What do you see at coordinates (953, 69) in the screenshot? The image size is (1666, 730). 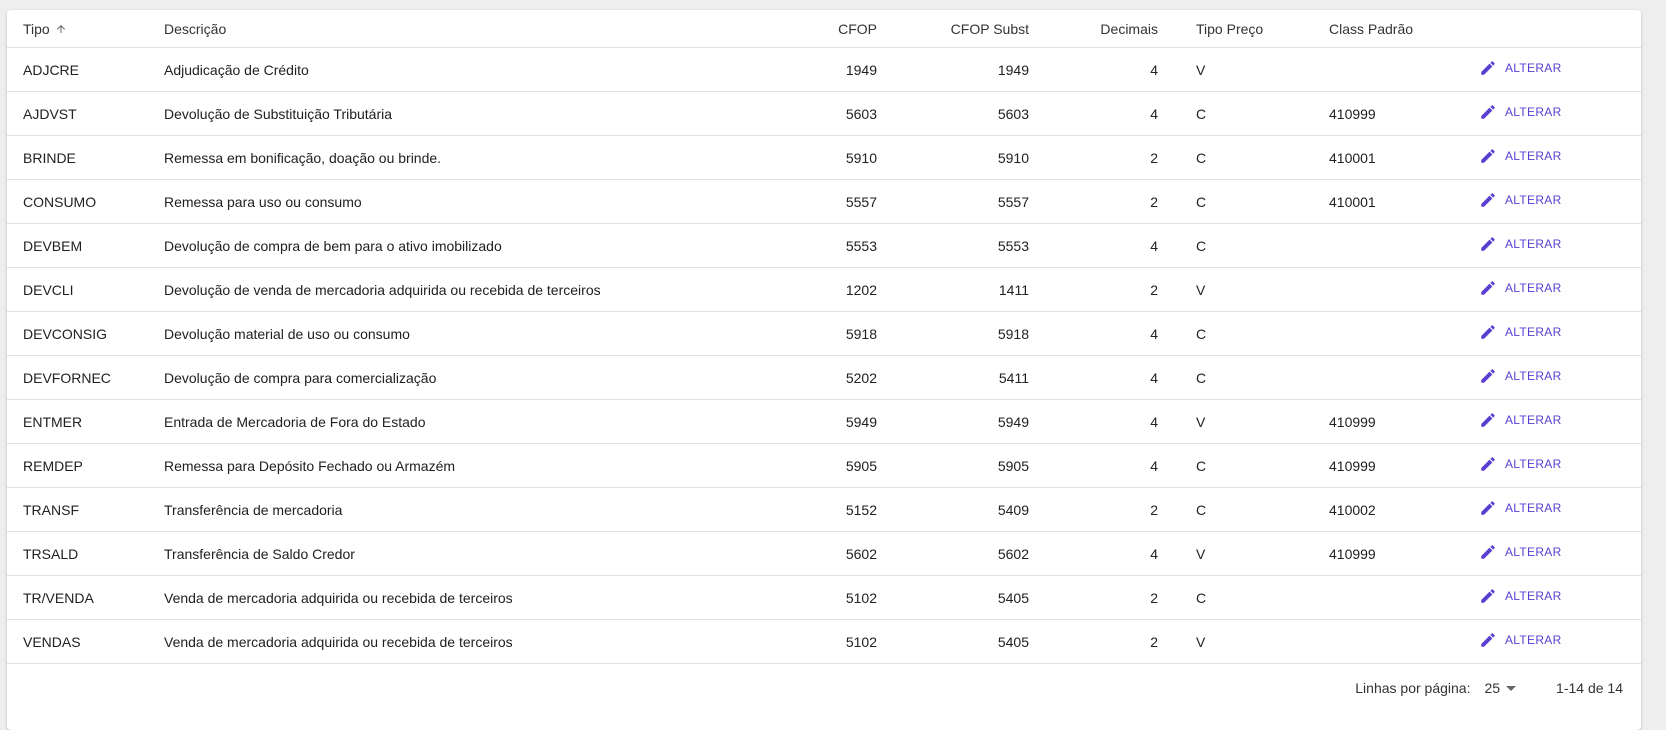 I see `cell-cfop-subst: 1949` at bounding box center [953, 69].